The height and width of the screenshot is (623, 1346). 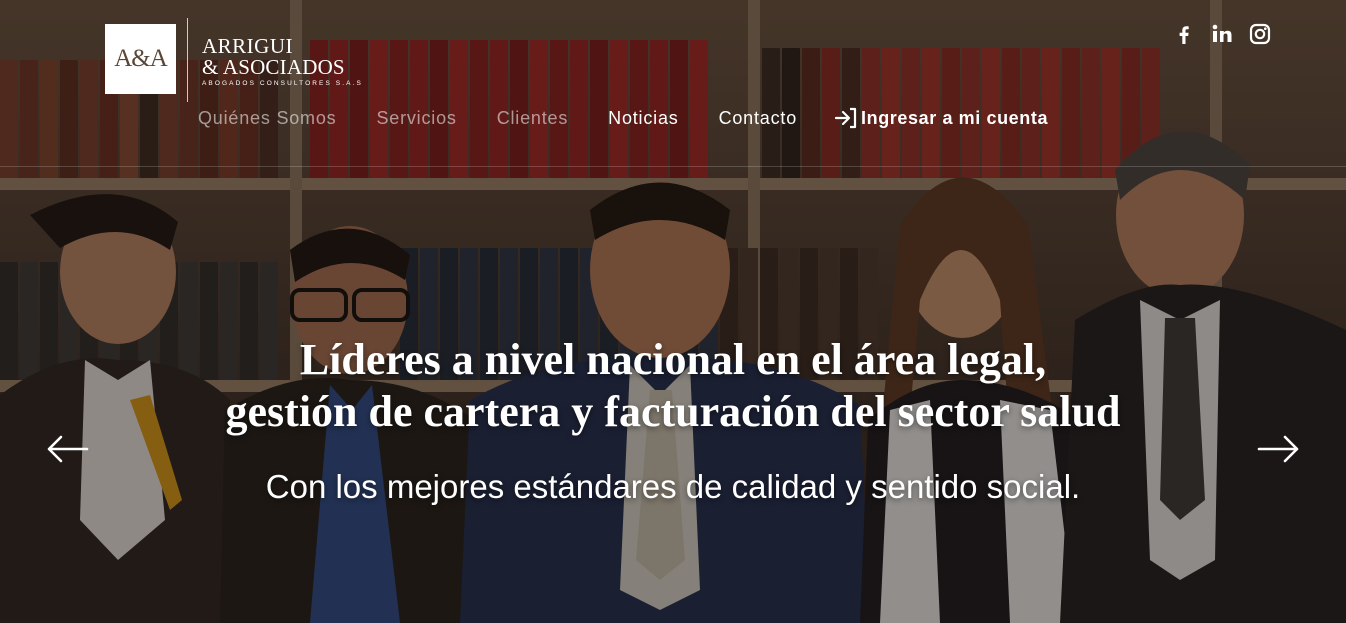 What do you see at coordinates (845, 118) in the screenshot?
I see `sign-in-icon` at bounding box center [845, 118].